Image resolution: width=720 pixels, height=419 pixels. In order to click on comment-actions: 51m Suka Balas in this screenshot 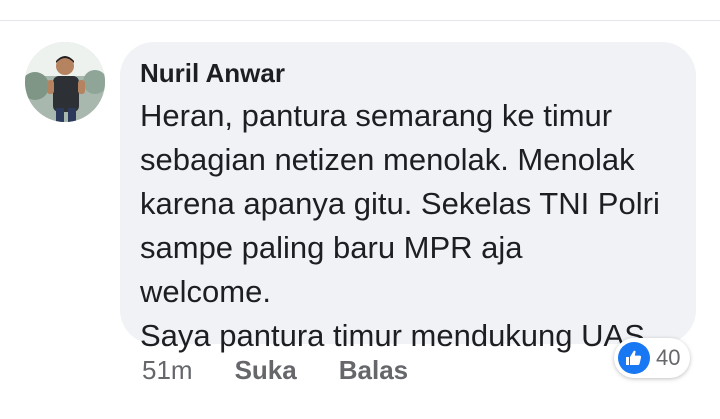, I will do `click(296, 370)`.